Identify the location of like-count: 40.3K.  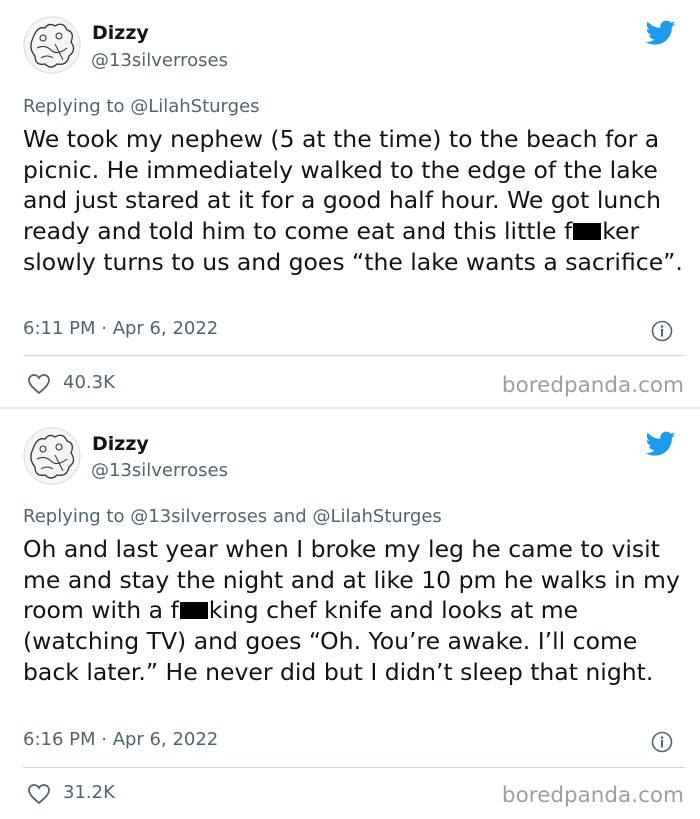
(89, 382).